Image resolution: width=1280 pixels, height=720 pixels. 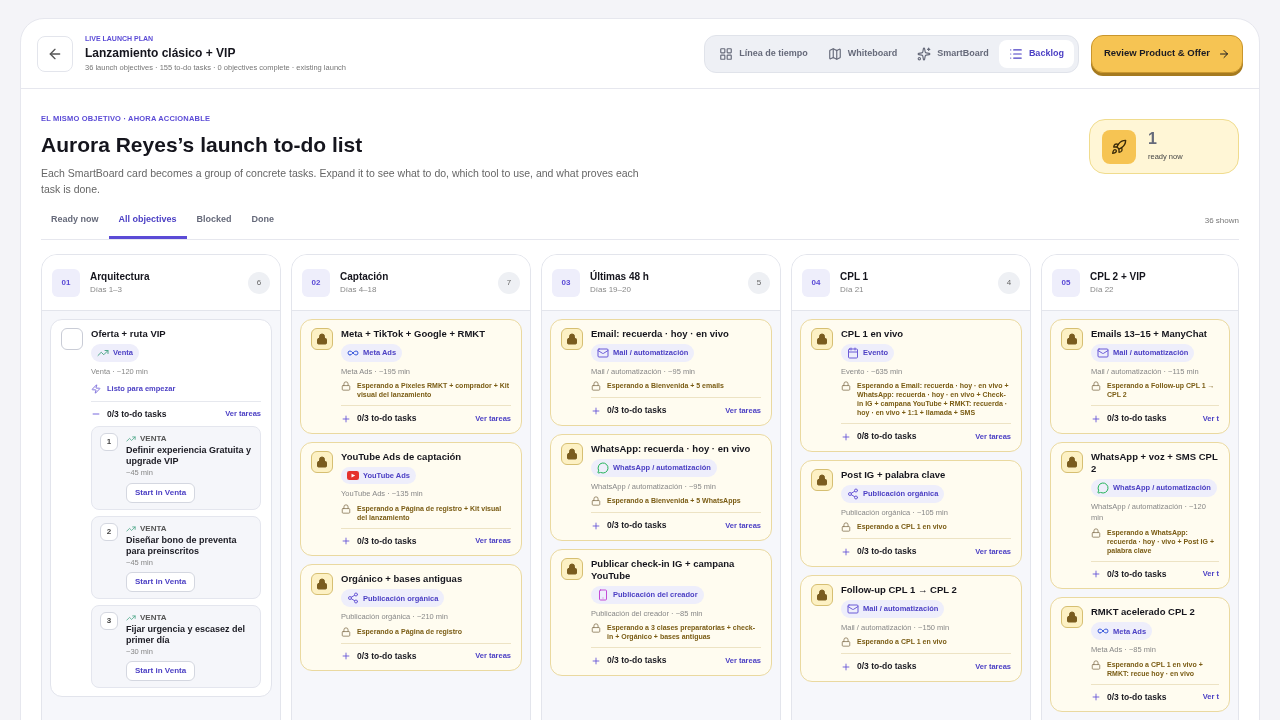 What do you see at coordinates (72, 339) in the screenshot?
I see `checkbox` at bounding box center [72, 339].